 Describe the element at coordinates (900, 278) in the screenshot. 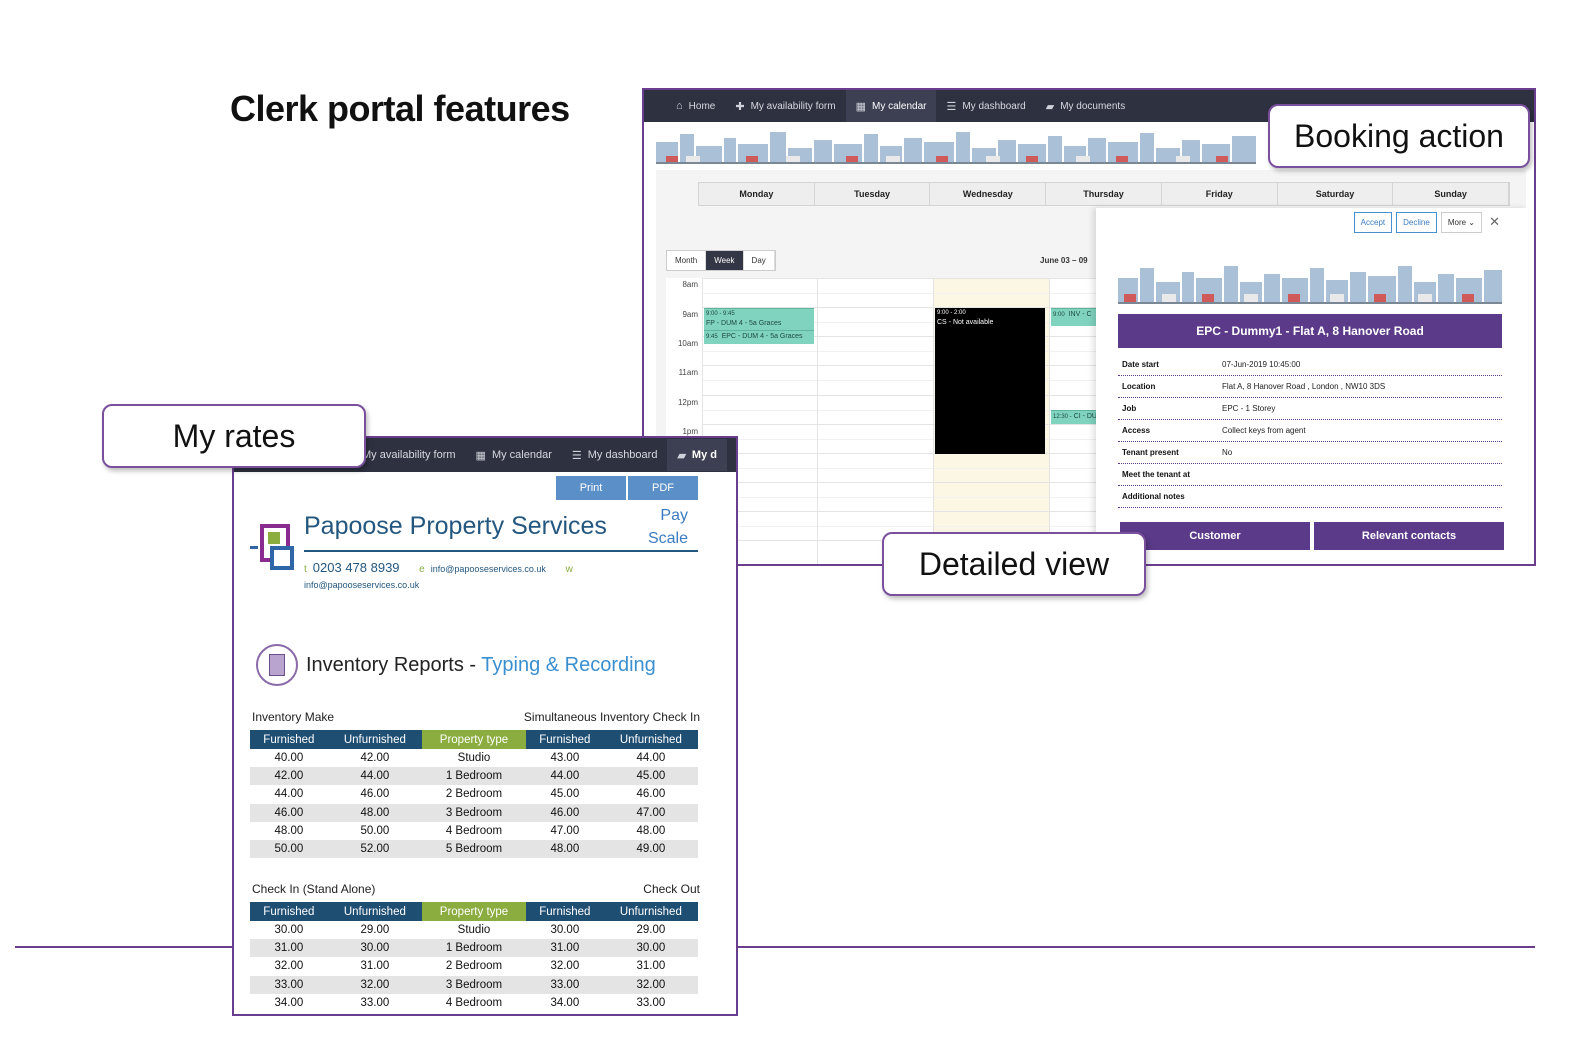

I see `hour-line` at that location.